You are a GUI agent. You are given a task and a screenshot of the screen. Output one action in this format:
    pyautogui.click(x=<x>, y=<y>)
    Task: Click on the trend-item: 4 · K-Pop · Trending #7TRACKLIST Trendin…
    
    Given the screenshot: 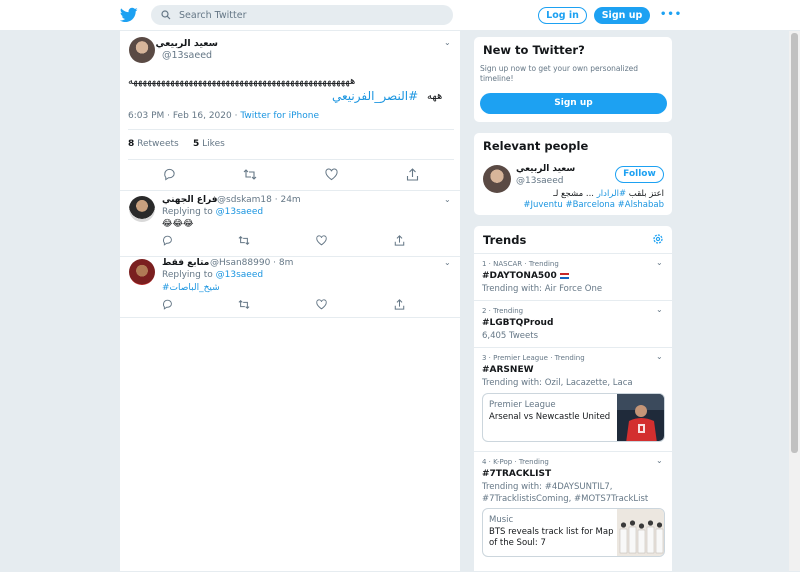 What is the action you would take?
    pyautogui.click(x=573, y=511)
    